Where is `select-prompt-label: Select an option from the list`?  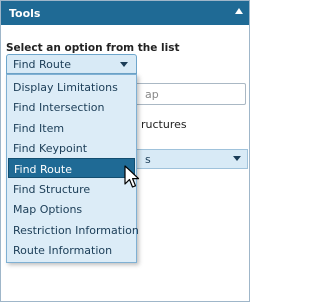 select-prompt-label: Select an option from the list is located at coordinates (93, 48).